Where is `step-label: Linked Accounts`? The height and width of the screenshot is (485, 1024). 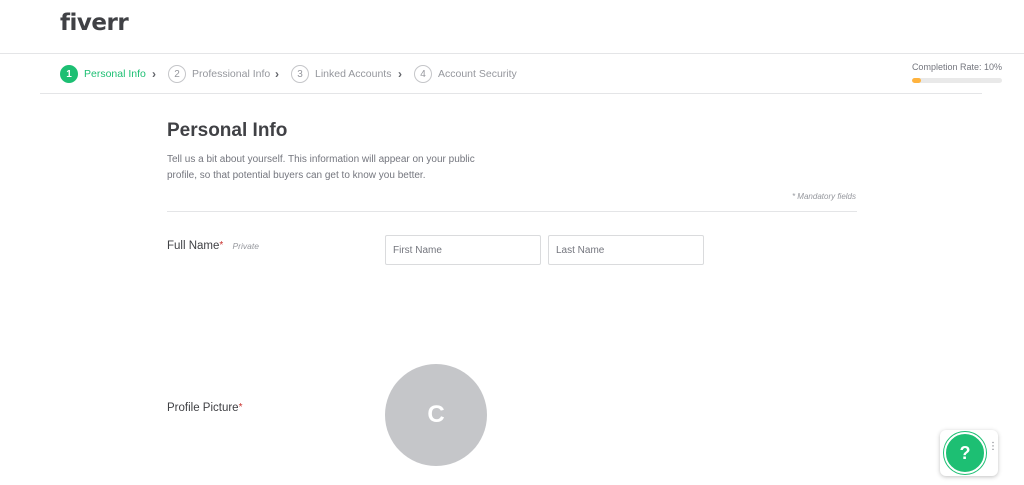 step-label: Linked Accounts is located at coordinates (353, 74).